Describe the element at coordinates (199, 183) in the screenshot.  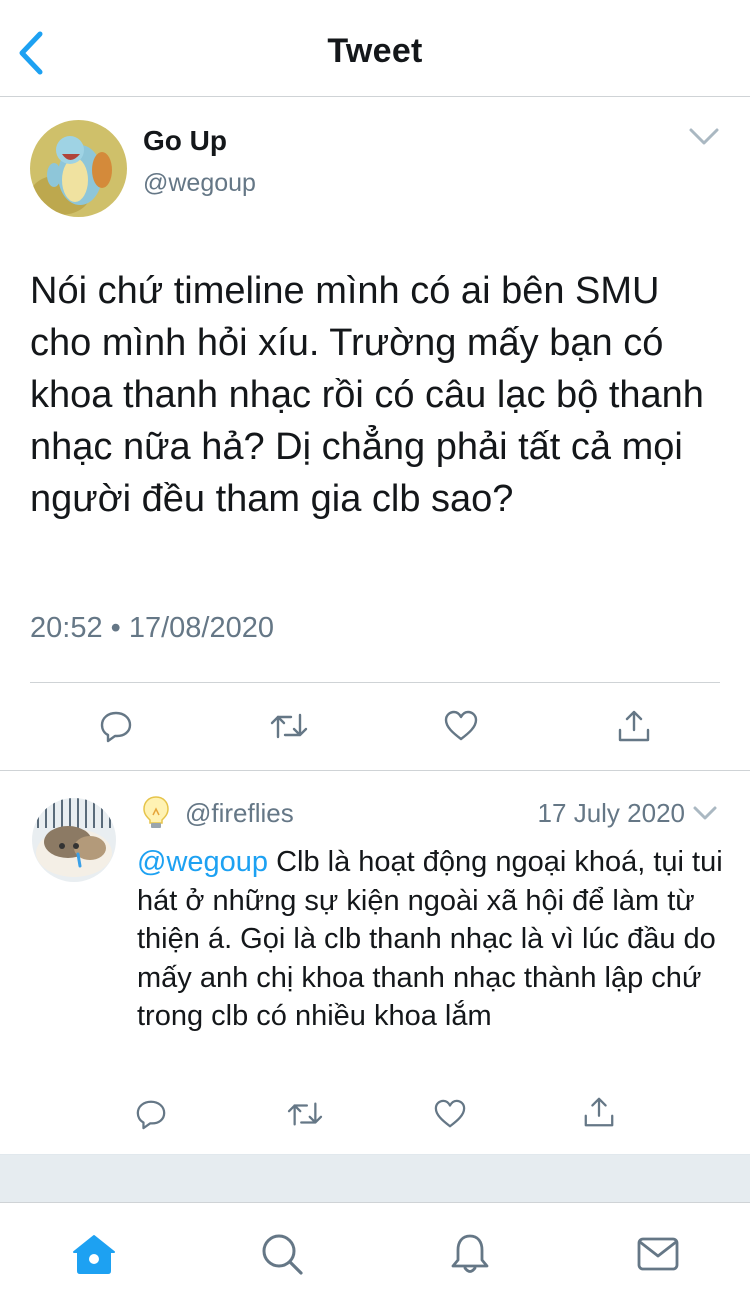
I see `author-handle: @wegoup` at that location.